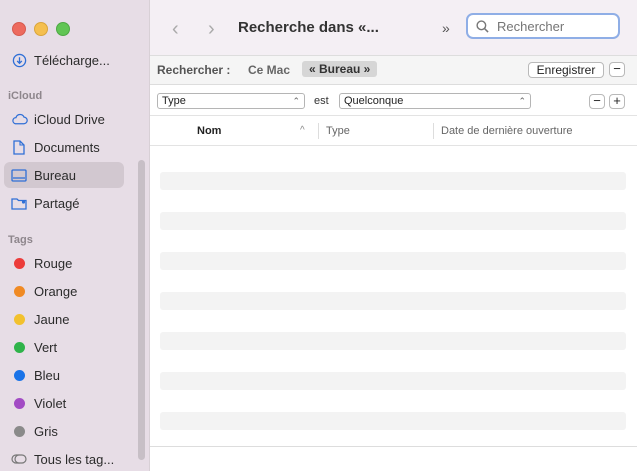 This screenshot has width=637, height=472. What do you see at coordinates (19, 29) in the screenshot?
I see `close-window-button` at bounding box center [19, 29].